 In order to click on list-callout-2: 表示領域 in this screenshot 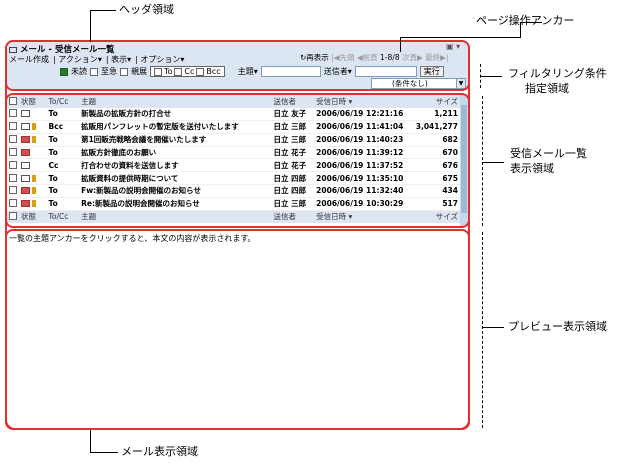, I will do `click(532, 168)`.